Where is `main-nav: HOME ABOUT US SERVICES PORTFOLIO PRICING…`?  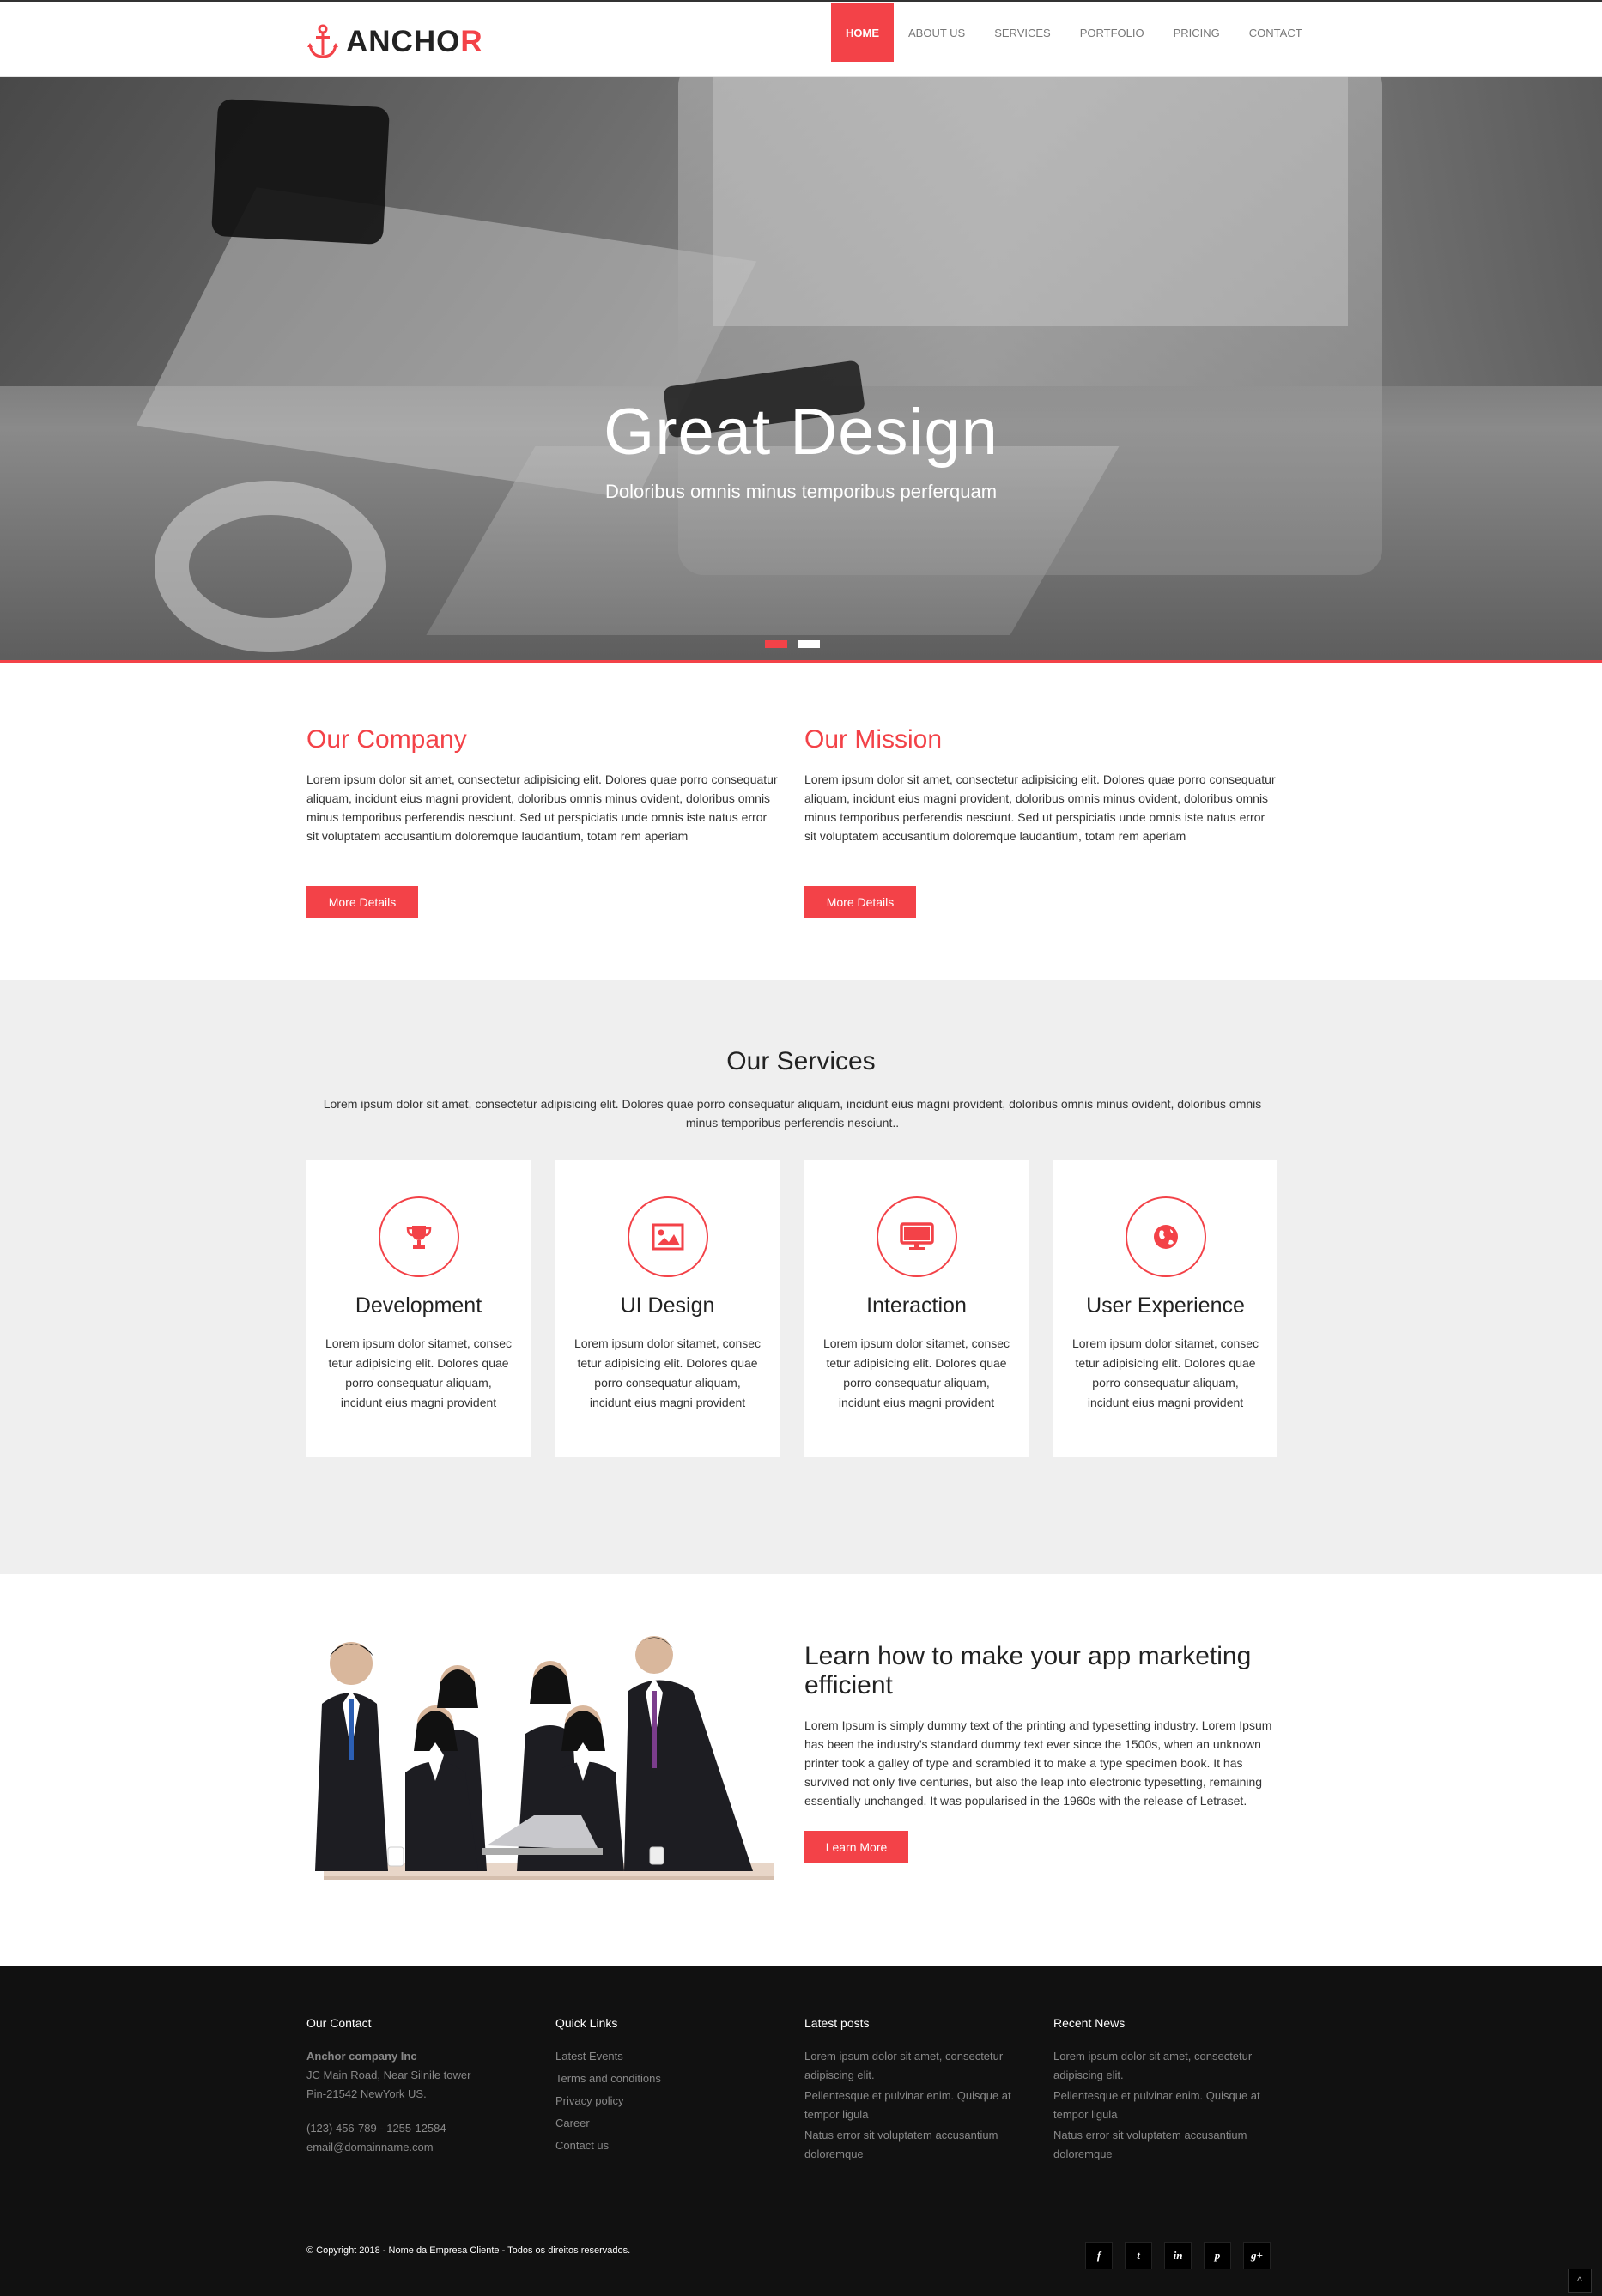 main-nav: HOME ABOUT US SERVICES PORTFOLIO PRICING… is located at coordinates (1074, 32).